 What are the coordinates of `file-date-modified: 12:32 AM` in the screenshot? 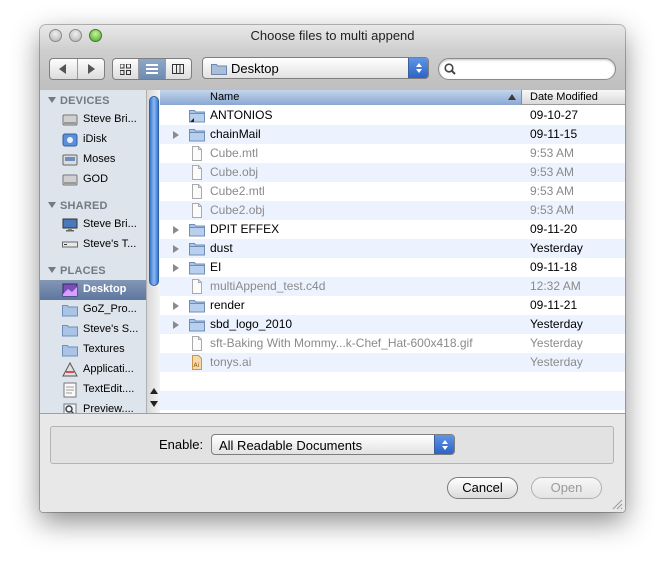 It's located at (555, 286).